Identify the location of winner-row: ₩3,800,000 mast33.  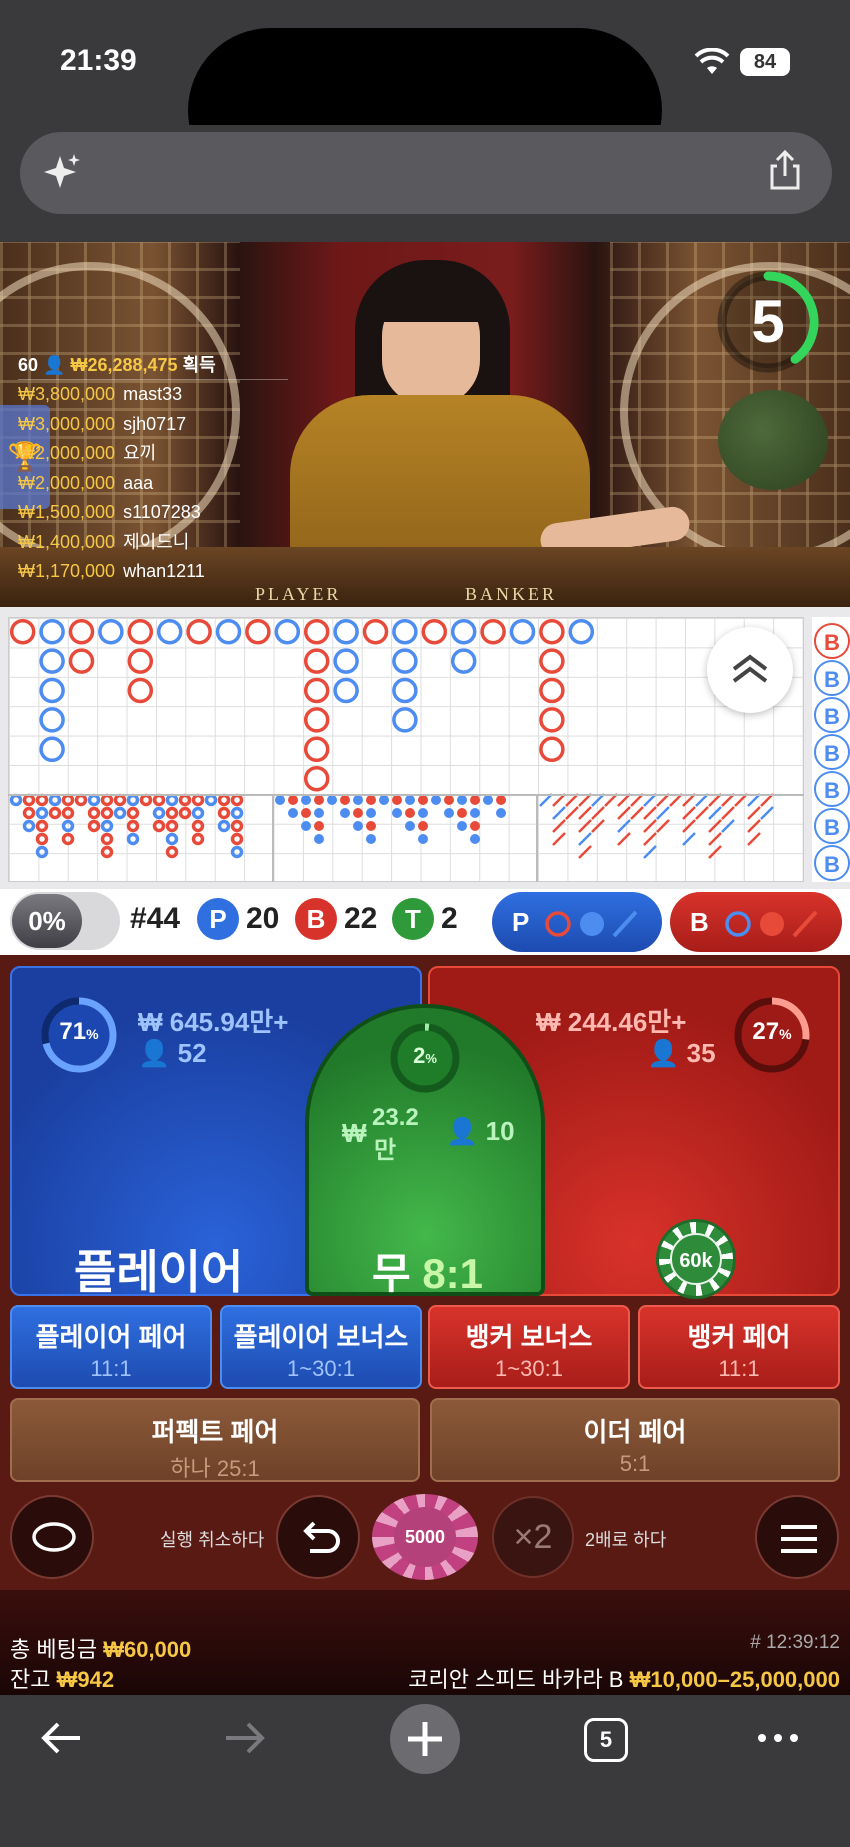
(153, 395).